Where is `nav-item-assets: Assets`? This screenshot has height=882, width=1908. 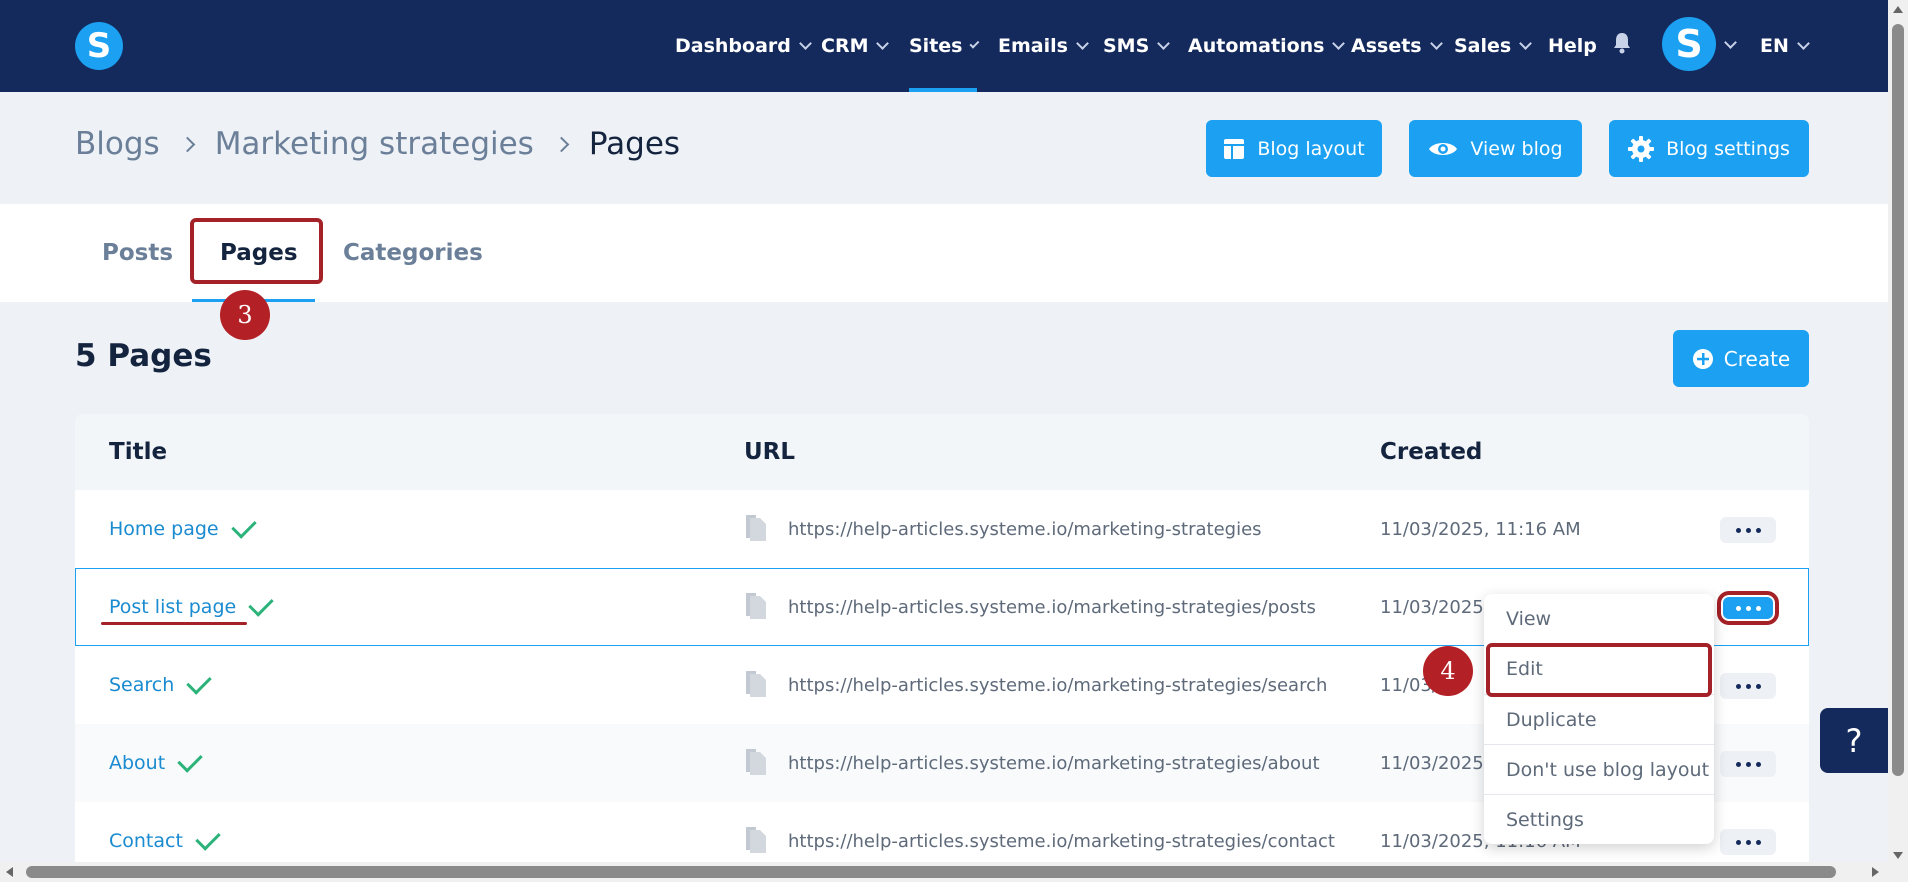 nav-item-assets: Assets is located at coordinates (1397, 46).